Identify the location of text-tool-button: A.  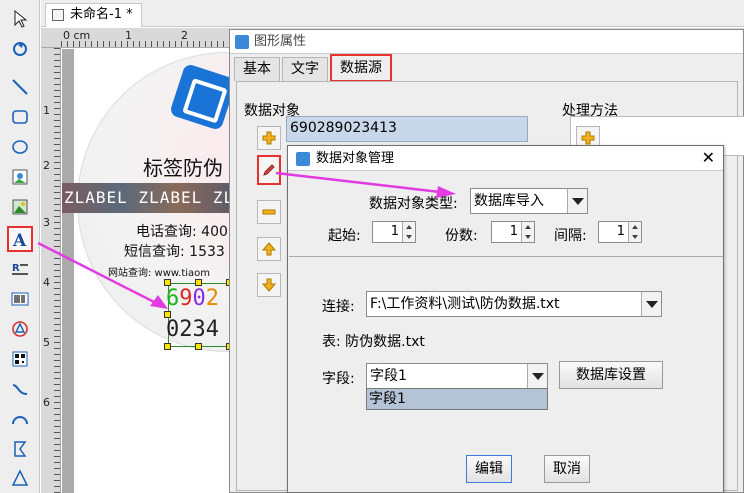
(20, 239).